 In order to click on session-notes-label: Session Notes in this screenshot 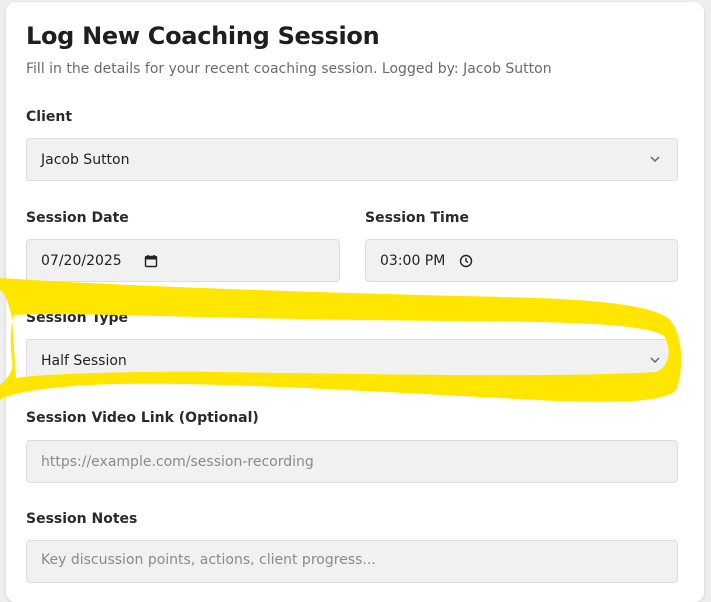, I will do `click(82, 519)`.